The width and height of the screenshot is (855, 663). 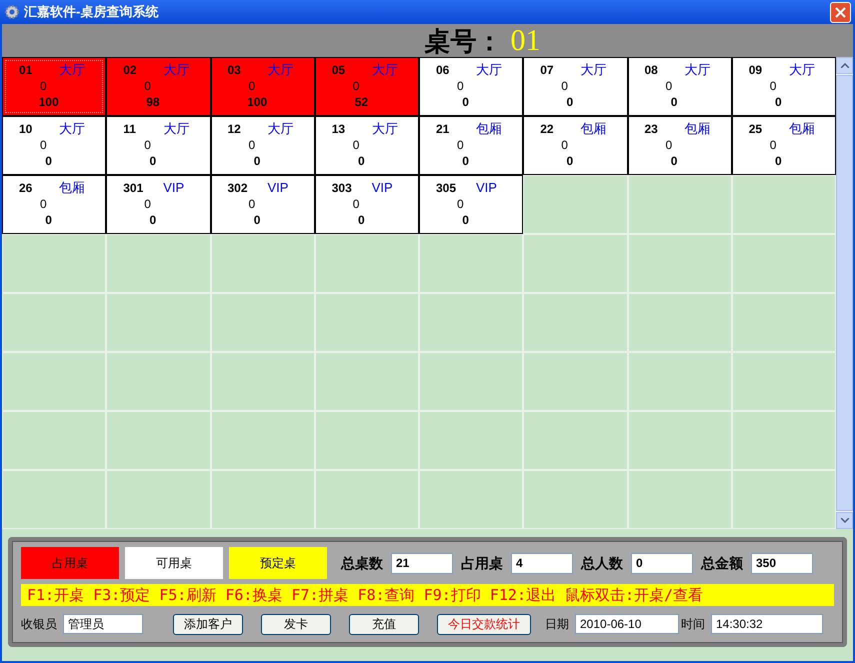 What do you see at coordinates (756, 70) in the screenshot?
I see `table-number: 09` at bounding box center [756, 70].